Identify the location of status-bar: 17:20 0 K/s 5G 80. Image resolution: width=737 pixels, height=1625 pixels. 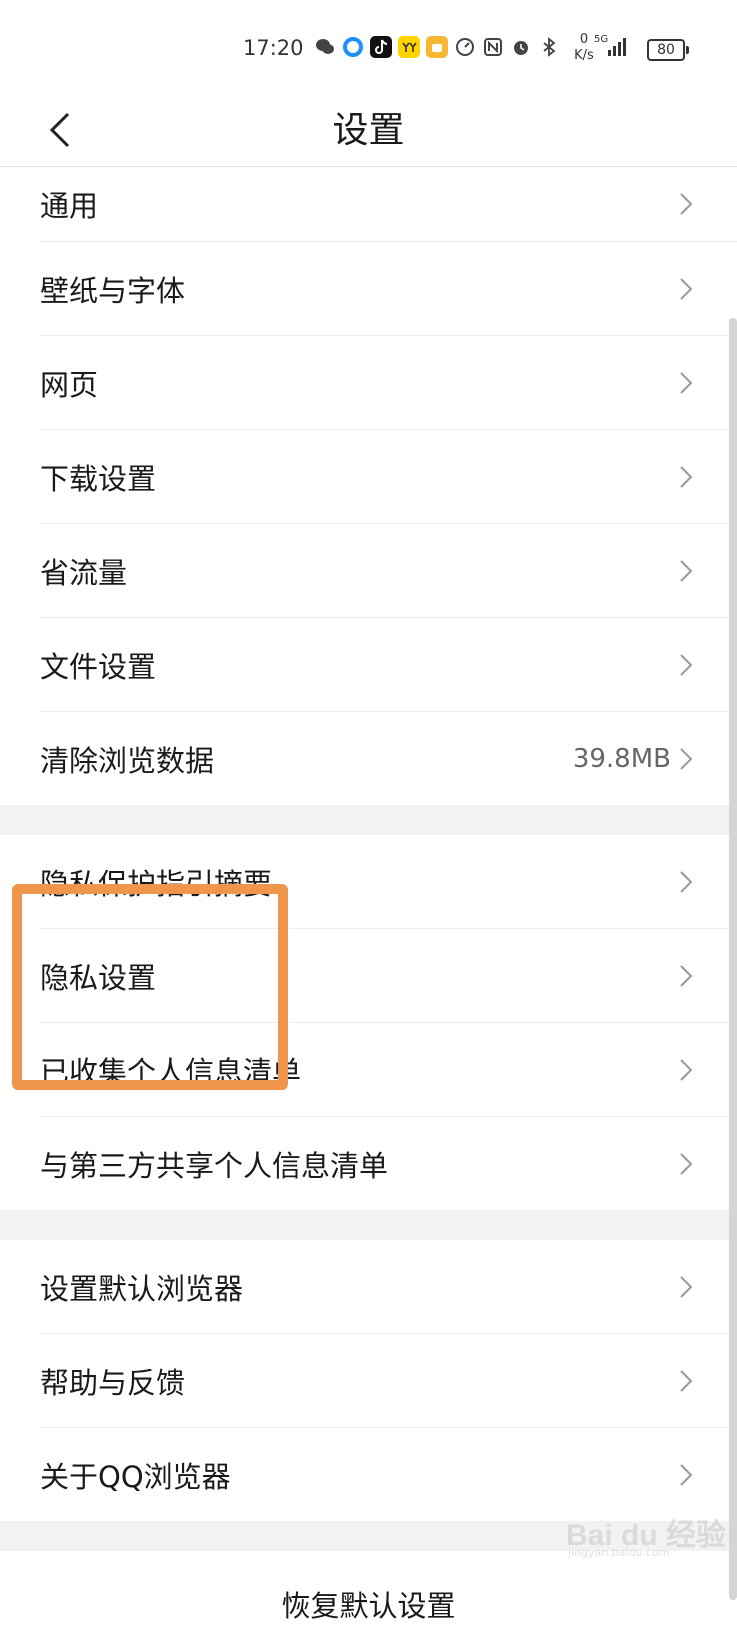
(368, 48).